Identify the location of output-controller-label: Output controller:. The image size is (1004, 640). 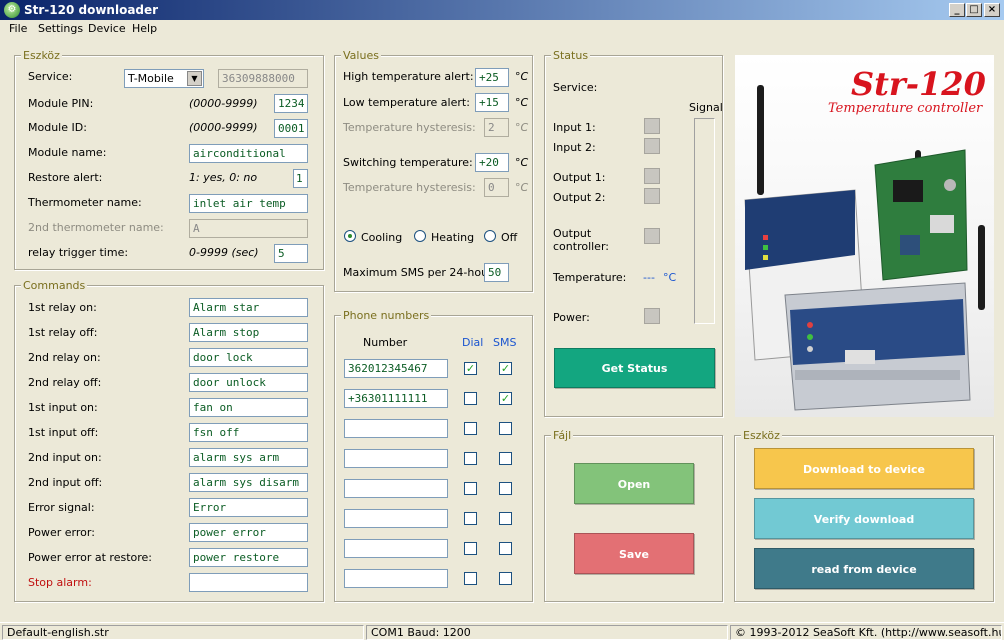
(581, 240).